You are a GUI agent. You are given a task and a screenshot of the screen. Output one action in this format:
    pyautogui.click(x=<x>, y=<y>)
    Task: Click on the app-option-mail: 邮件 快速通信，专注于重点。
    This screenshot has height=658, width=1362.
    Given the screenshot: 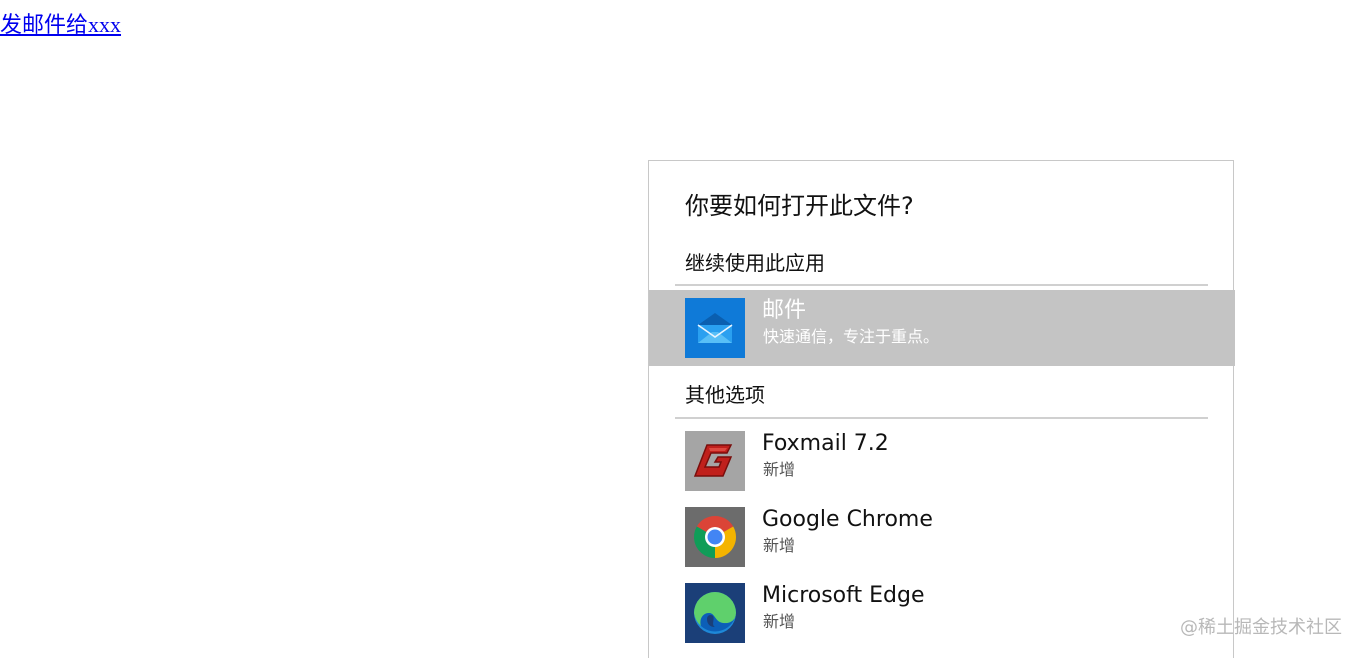 What is the action you would take?
    pyautogui.click(x=942, y=328)
    